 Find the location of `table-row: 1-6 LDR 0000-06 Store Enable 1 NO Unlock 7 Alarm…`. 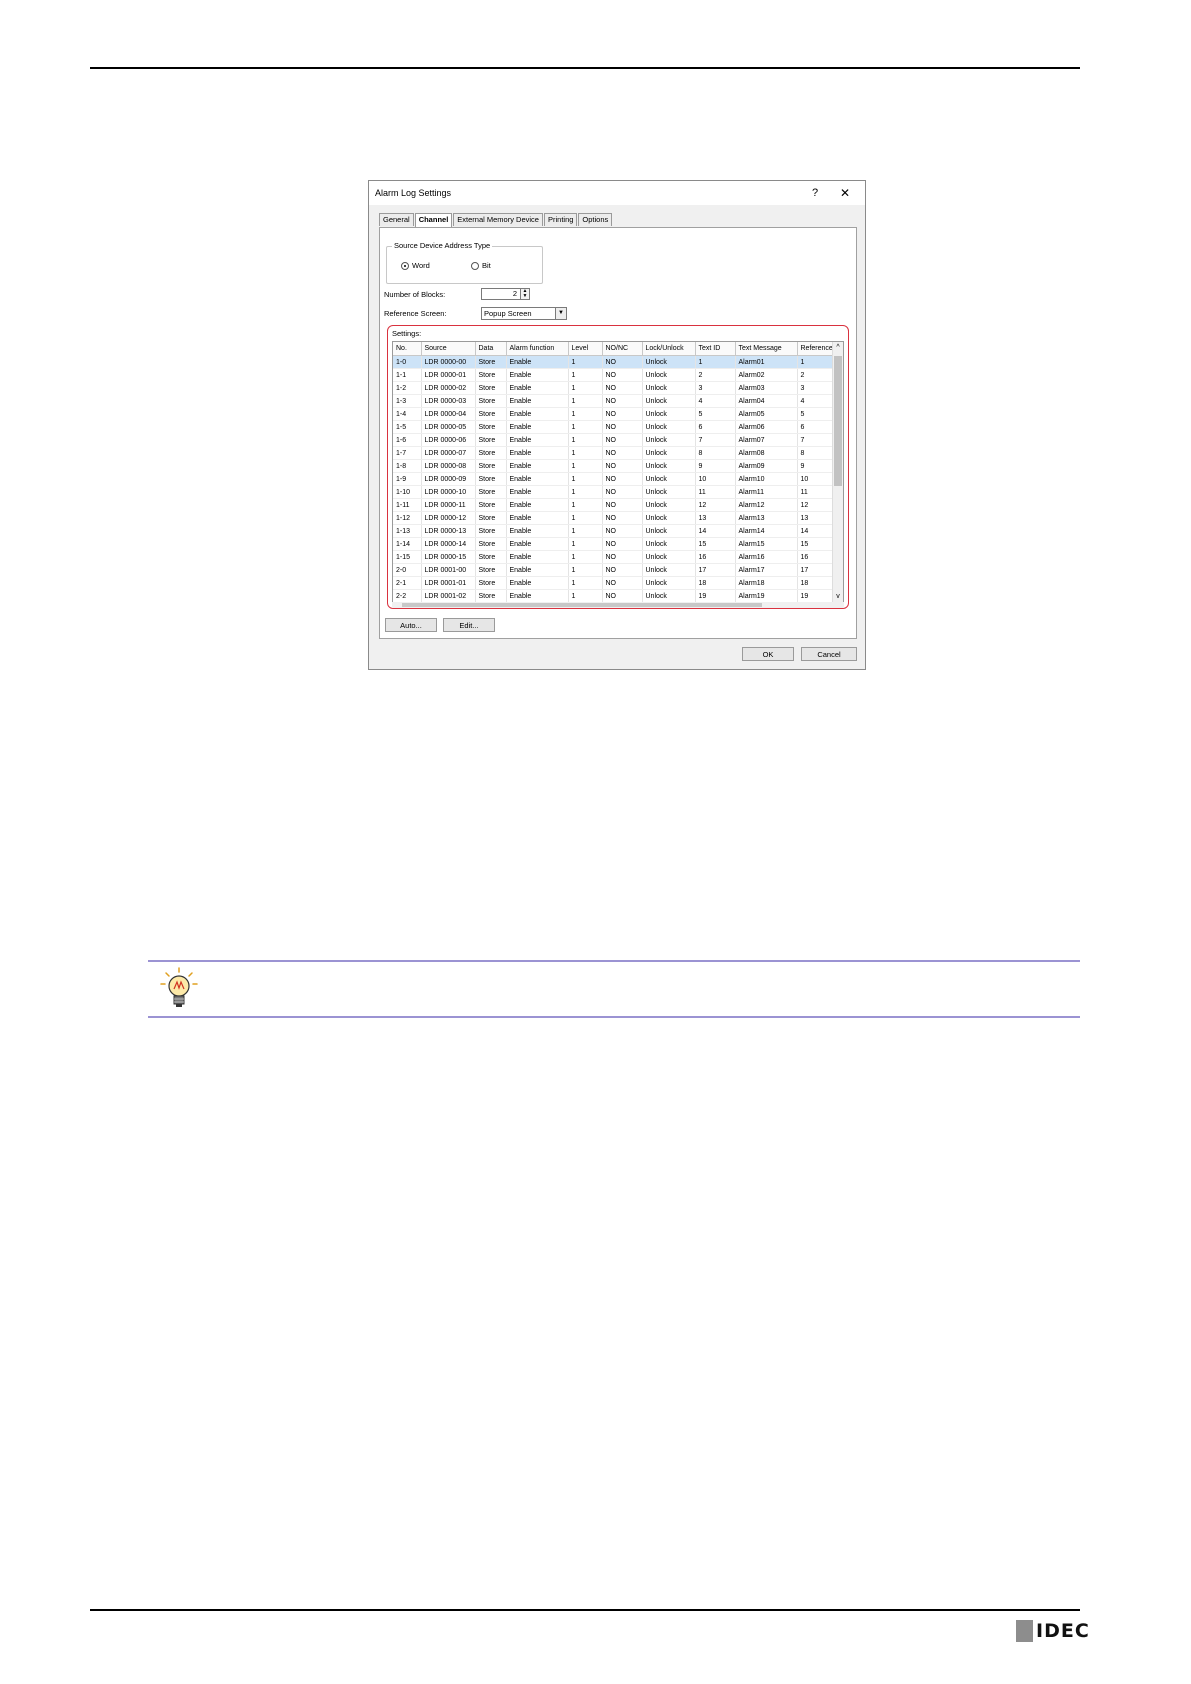

table-row: 1-6 LDR 0000-06 Store Enable 1 NO Unlock 7 Alarm… is located at coordinates (618, 440).